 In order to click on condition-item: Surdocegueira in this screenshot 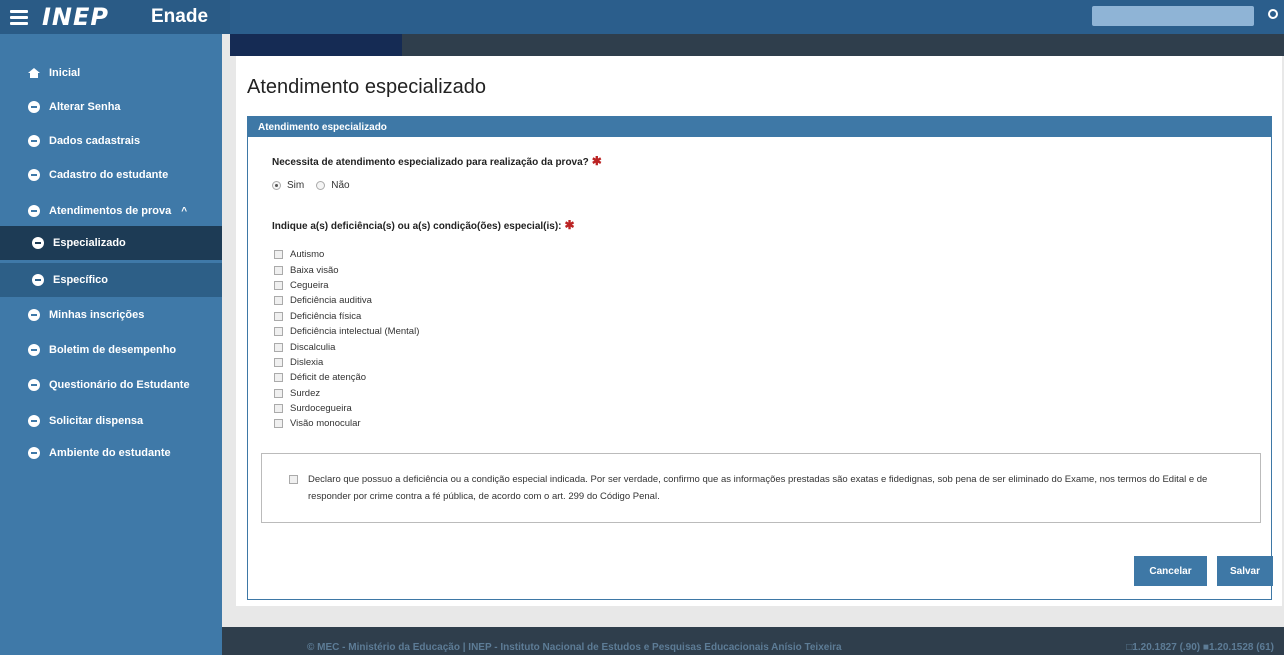, I will do `click(346, 408)`.